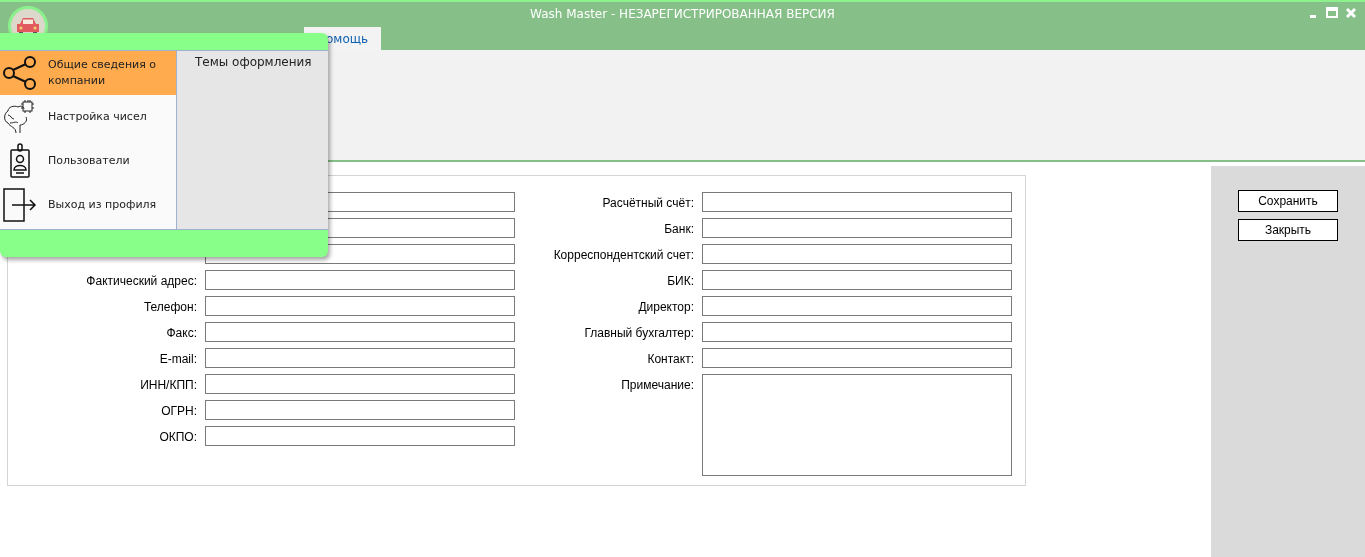 This screenshot has width=1365, height=557. Describe the element at coordinates (1288, 201) in the screenshot. I see `action-button: Сохранить` at that location.